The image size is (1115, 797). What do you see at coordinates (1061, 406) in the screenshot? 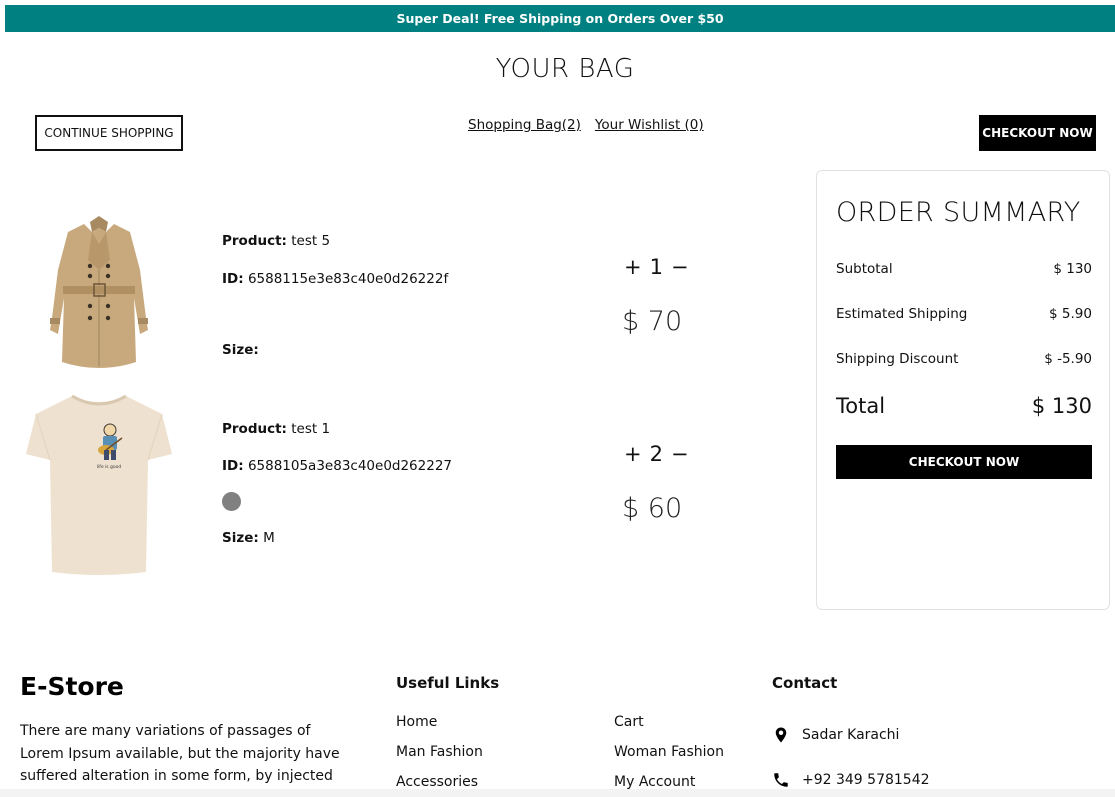
I see `total-value: $ 130` at bounding box center [1061, 406].